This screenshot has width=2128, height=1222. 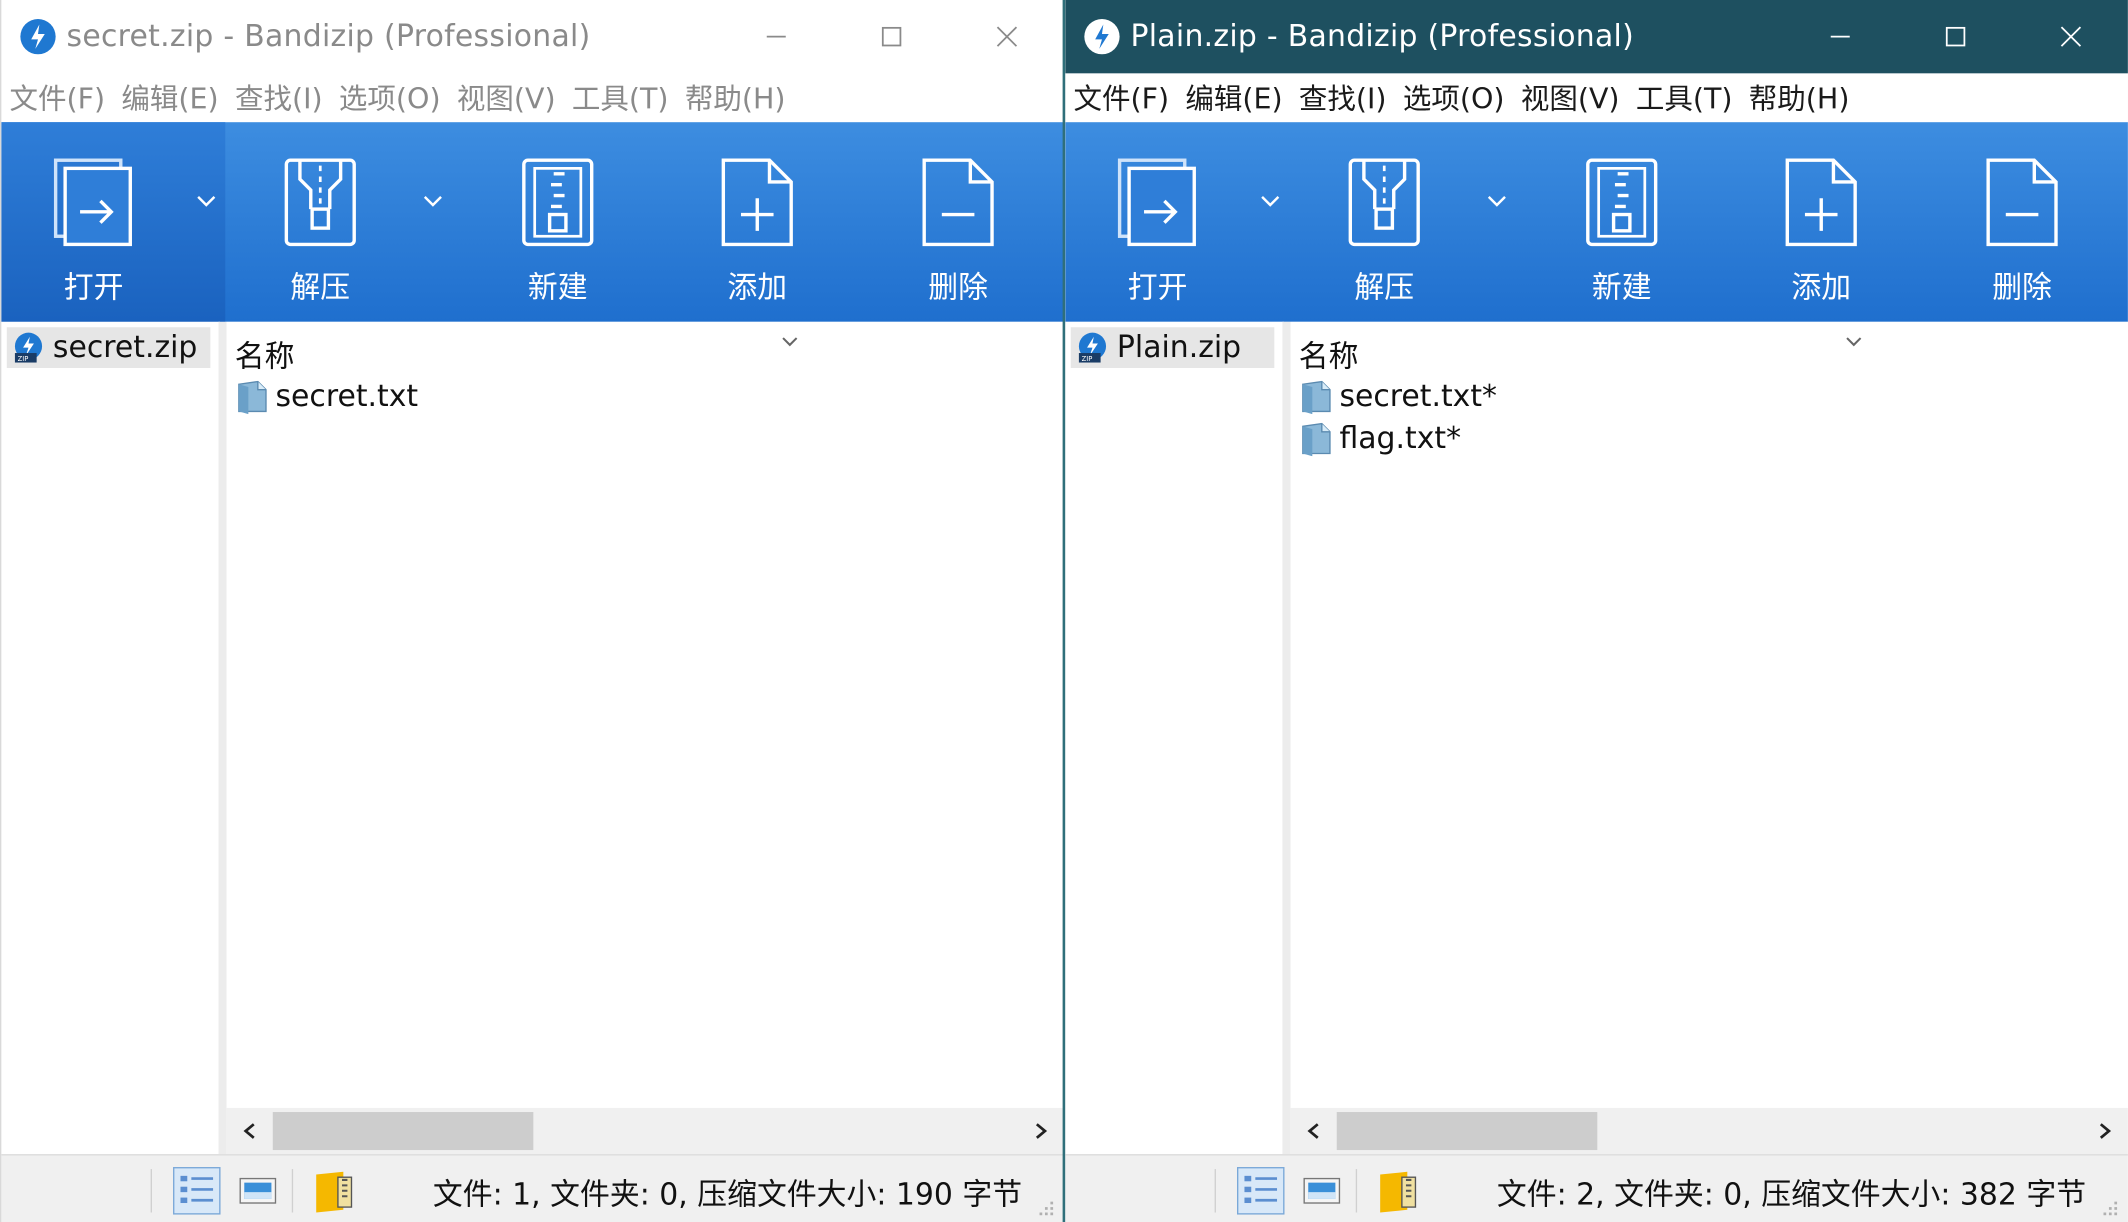 I want to click on title-bar: Plain.zip - Bandizip (Professional), so click(x=1596, y=37).